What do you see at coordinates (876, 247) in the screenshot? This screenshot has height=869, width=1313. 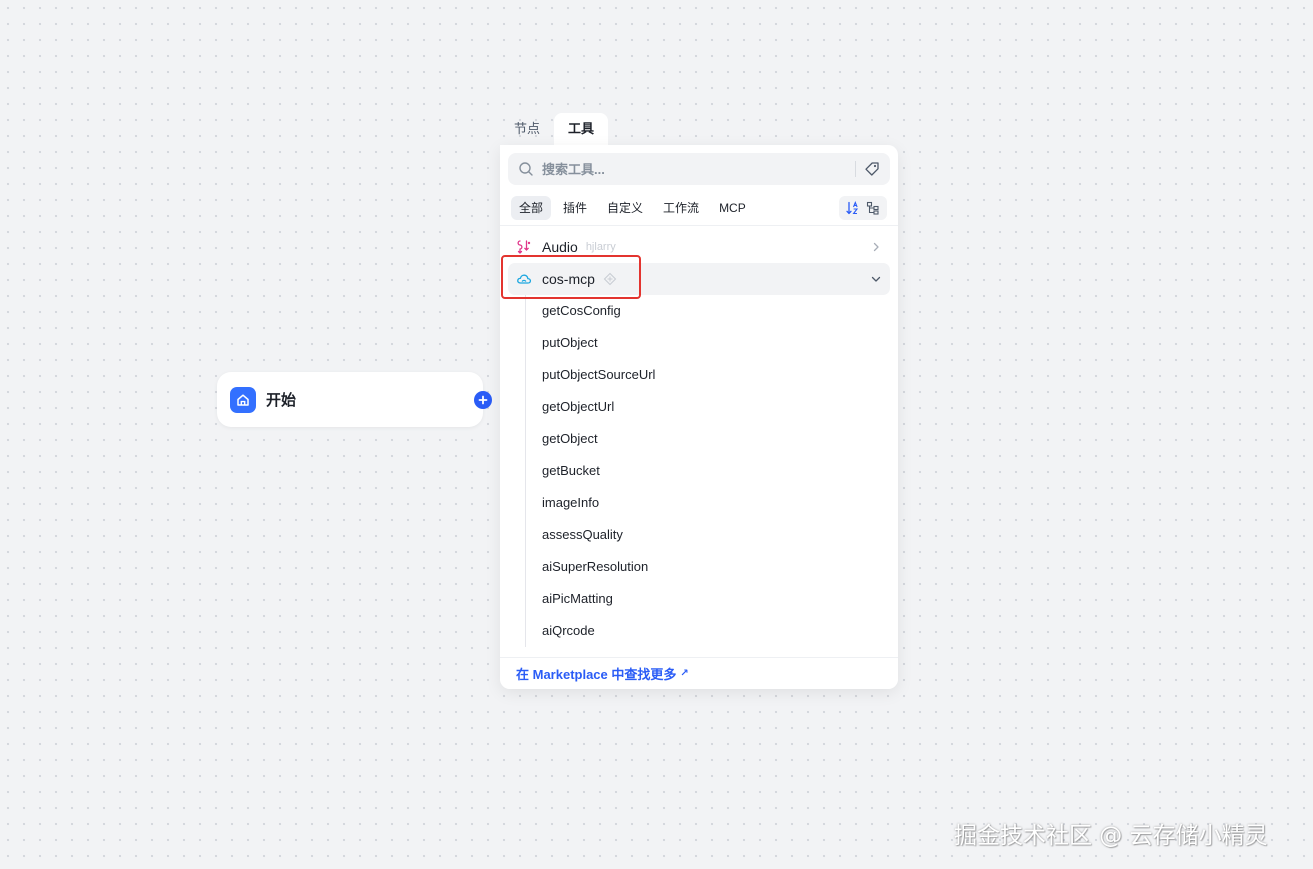 I see `chevron-right-icon` at bounding box center [876, 247].